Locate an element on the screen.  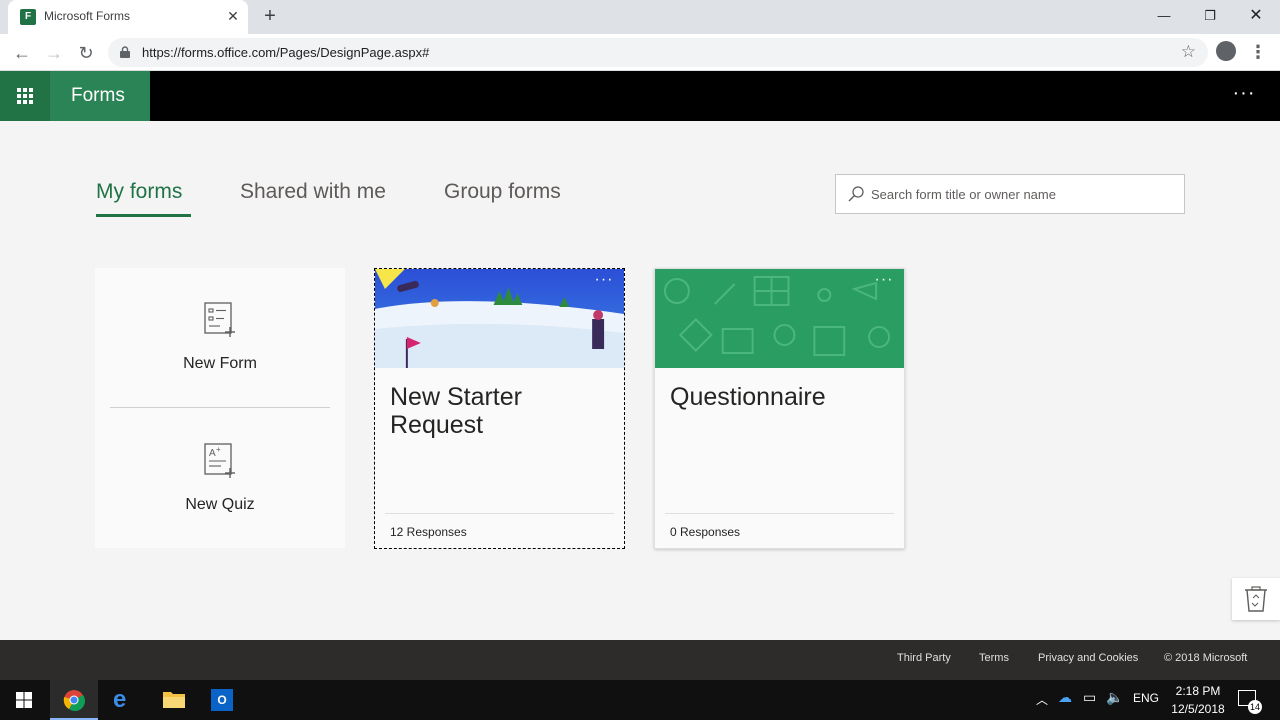
form-title: New Starter Request is located at coordinates (456, 411).